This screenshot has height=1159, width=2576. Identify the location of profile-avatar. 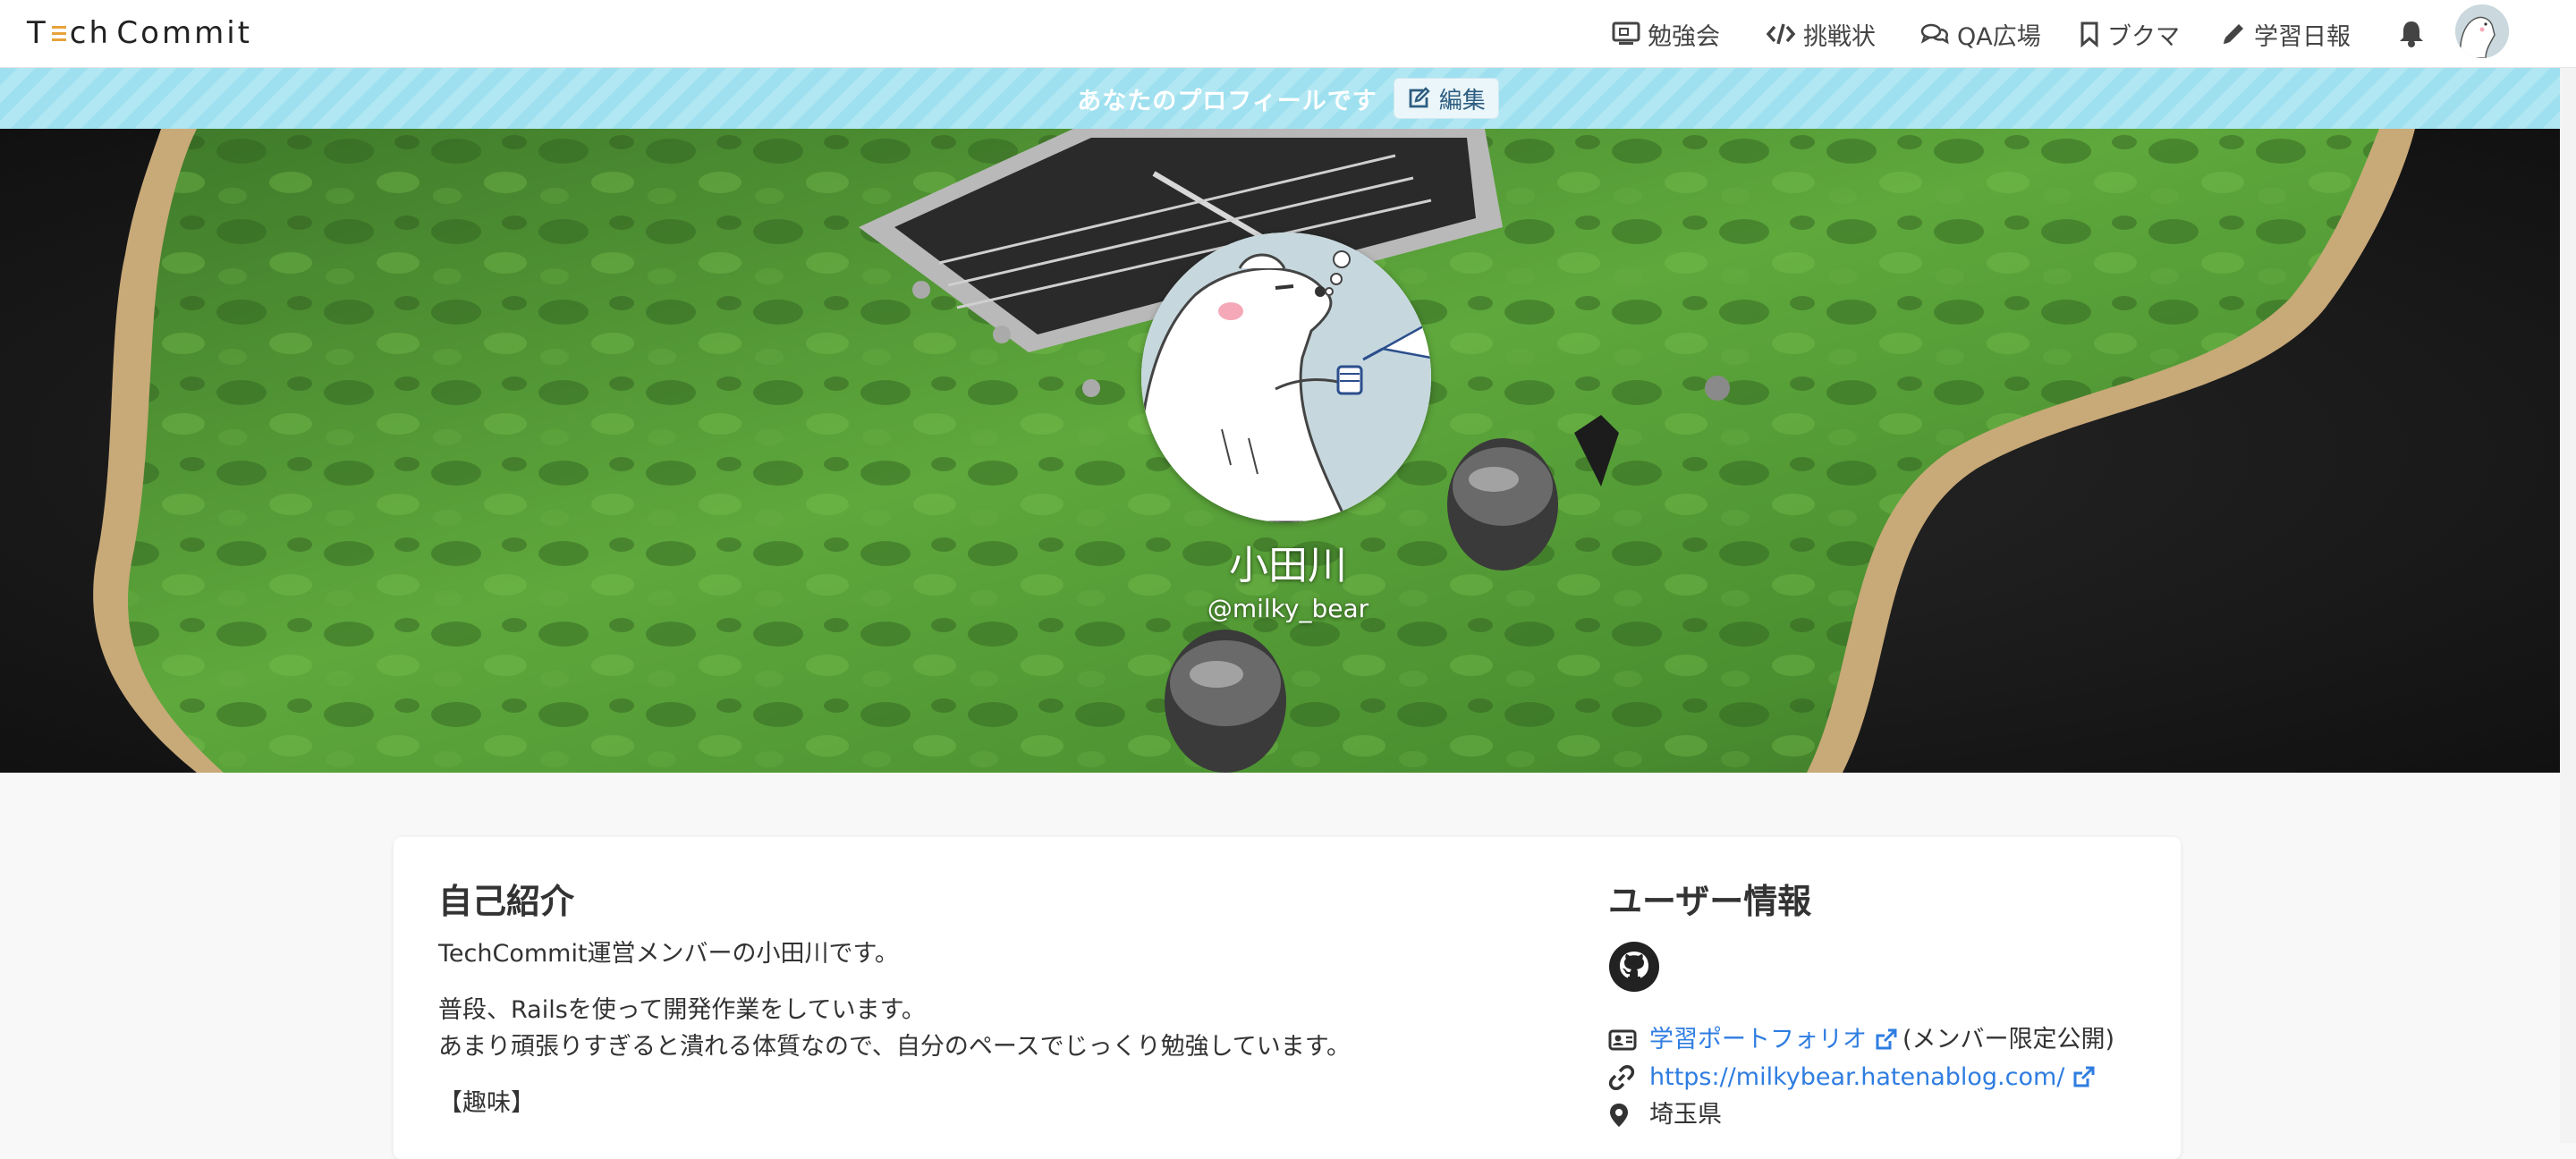
(1286, 377).